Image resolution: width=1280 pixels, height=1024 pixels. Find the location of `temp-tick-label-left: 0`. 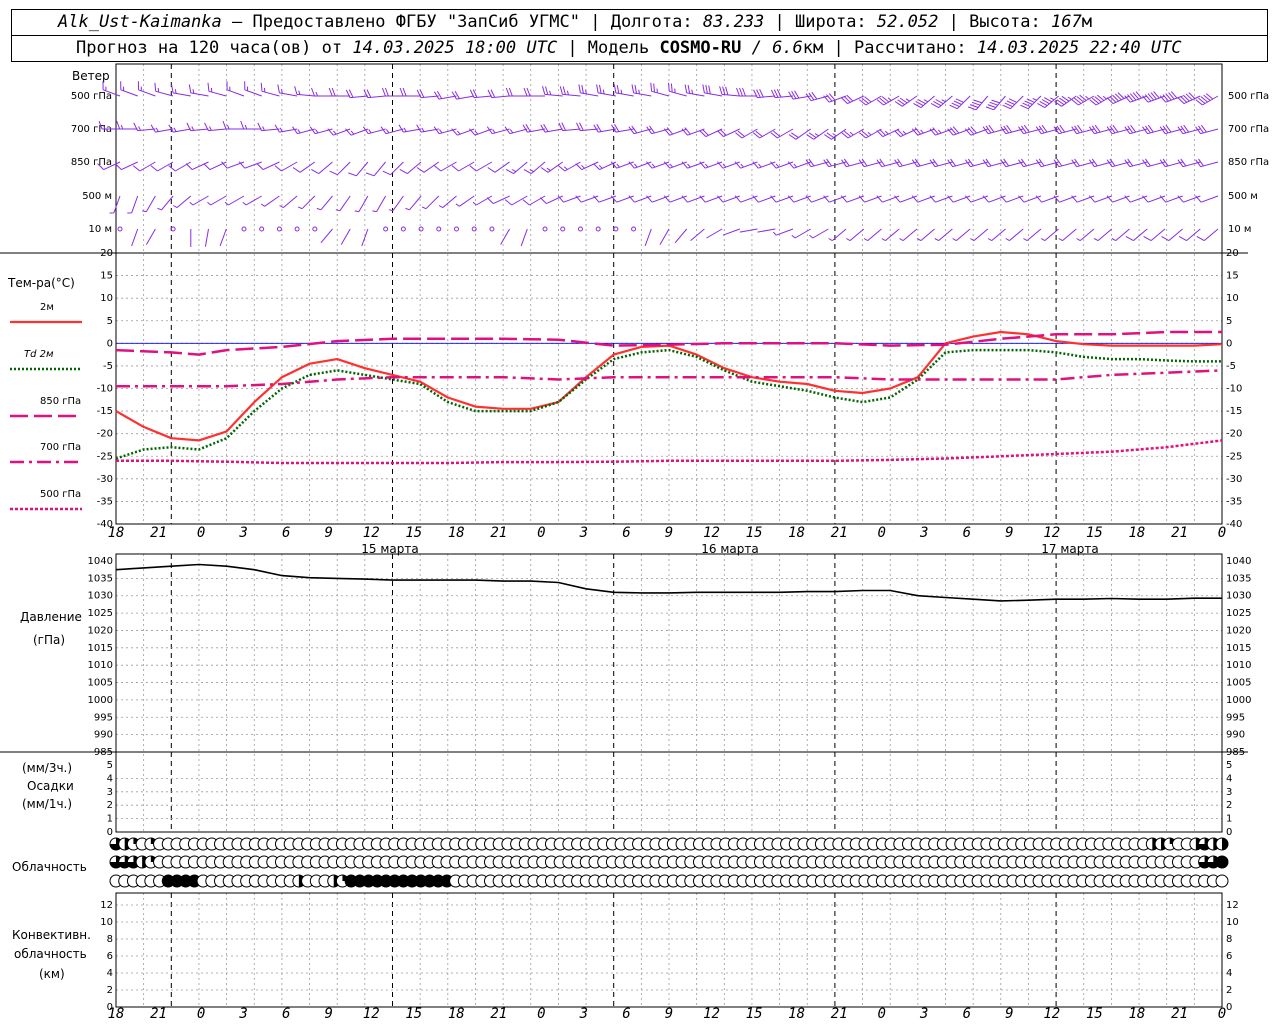

temp-tick-label-left: 0 is located at coordinates (110, 343).